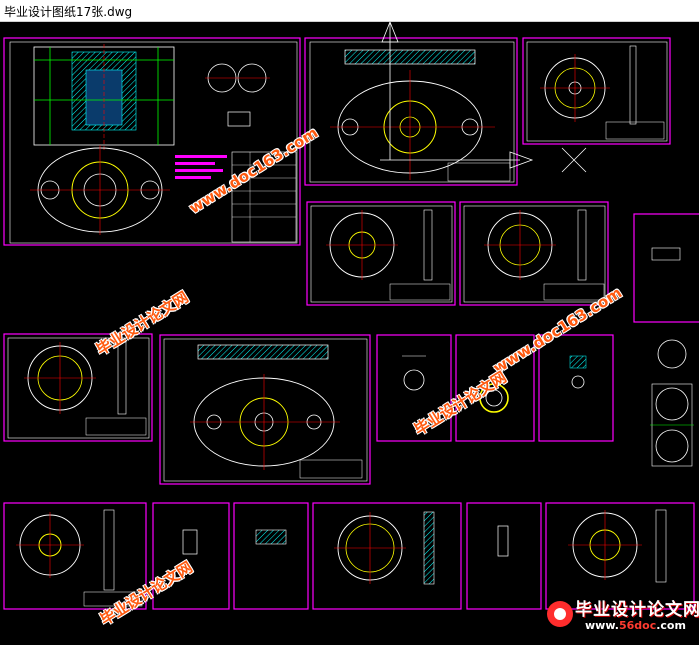  I want to click on sheet-assembly, so click(152, 141).